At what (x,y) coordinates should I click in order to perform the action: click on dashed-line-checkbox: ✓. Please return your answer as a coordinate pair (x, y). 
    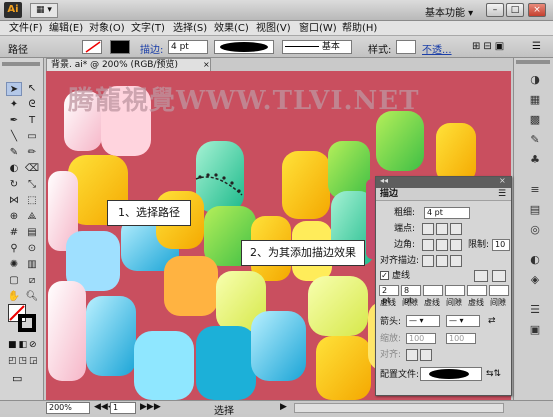
    Looking at the image, I should click on (384, 275).